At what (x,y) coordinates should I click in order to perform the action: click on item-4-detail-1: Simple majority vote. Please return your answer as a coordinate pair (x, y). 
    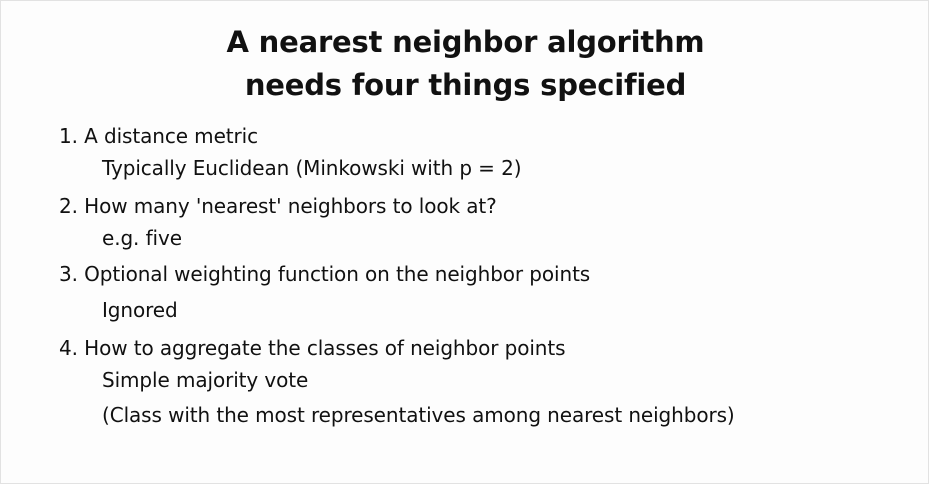
    Looking at the image, I should click on (205, 380).